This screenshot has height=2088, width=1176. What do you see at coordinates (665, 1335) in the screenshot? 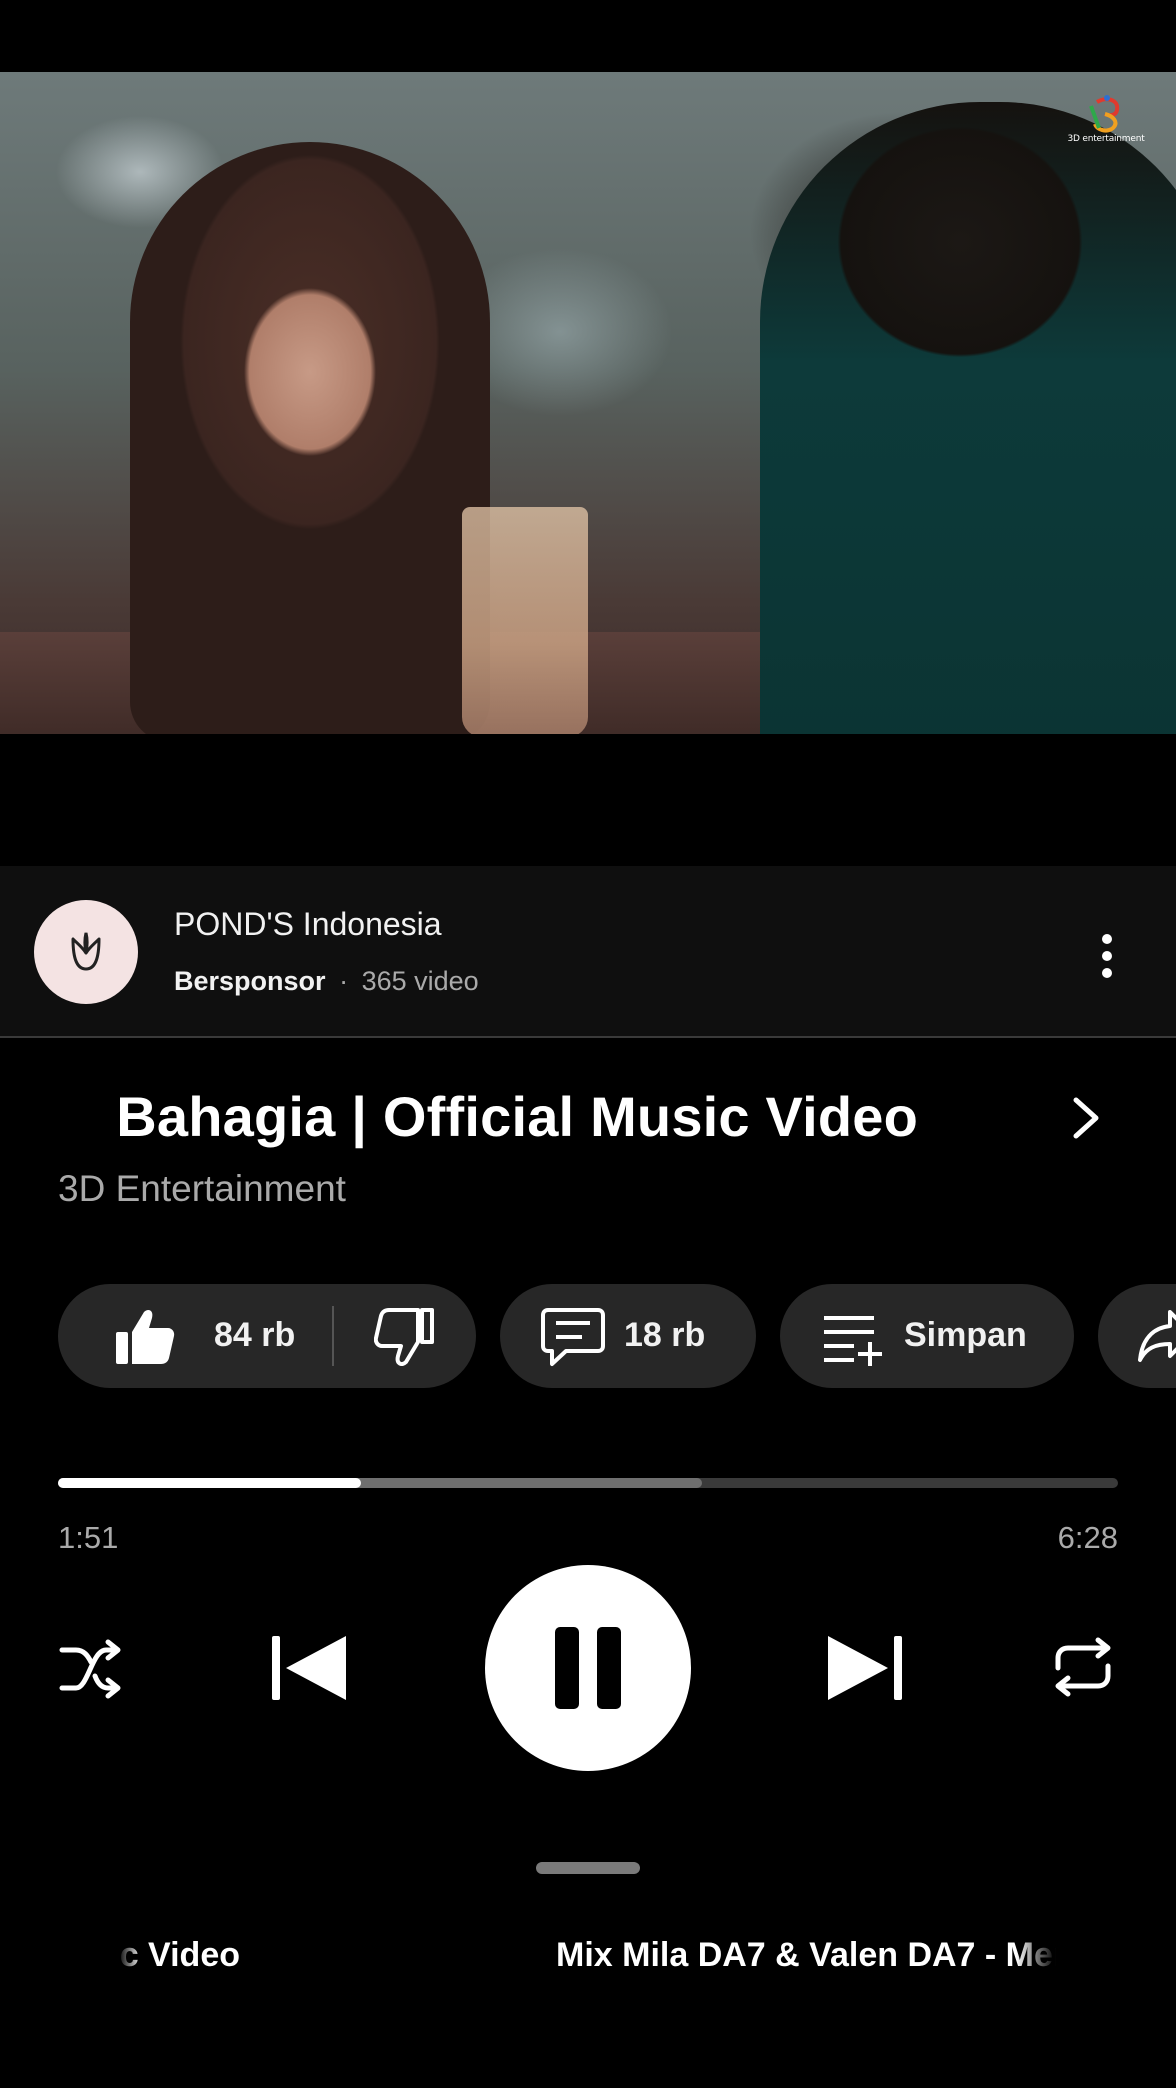
I see `comment-count: 18 rb` at bounding box center [665, 1335].